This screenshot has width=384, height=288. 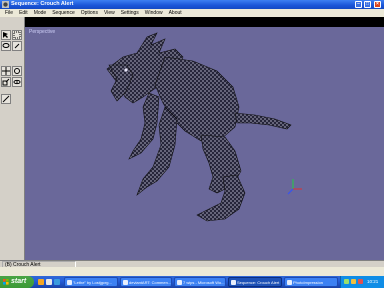 I want to click on scale-tool-button, so click(x=6, y=82).